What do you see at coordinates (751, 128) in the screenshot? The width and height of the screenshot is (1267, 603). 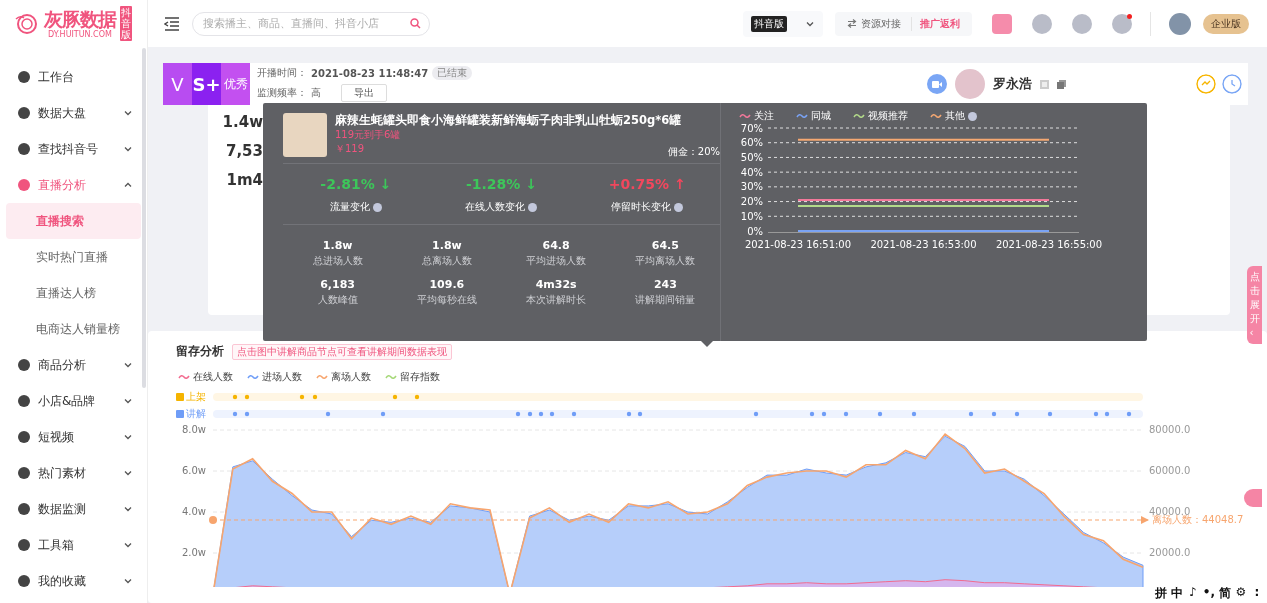 I see `axis-label: 70%` at bounding box center [751, 128].